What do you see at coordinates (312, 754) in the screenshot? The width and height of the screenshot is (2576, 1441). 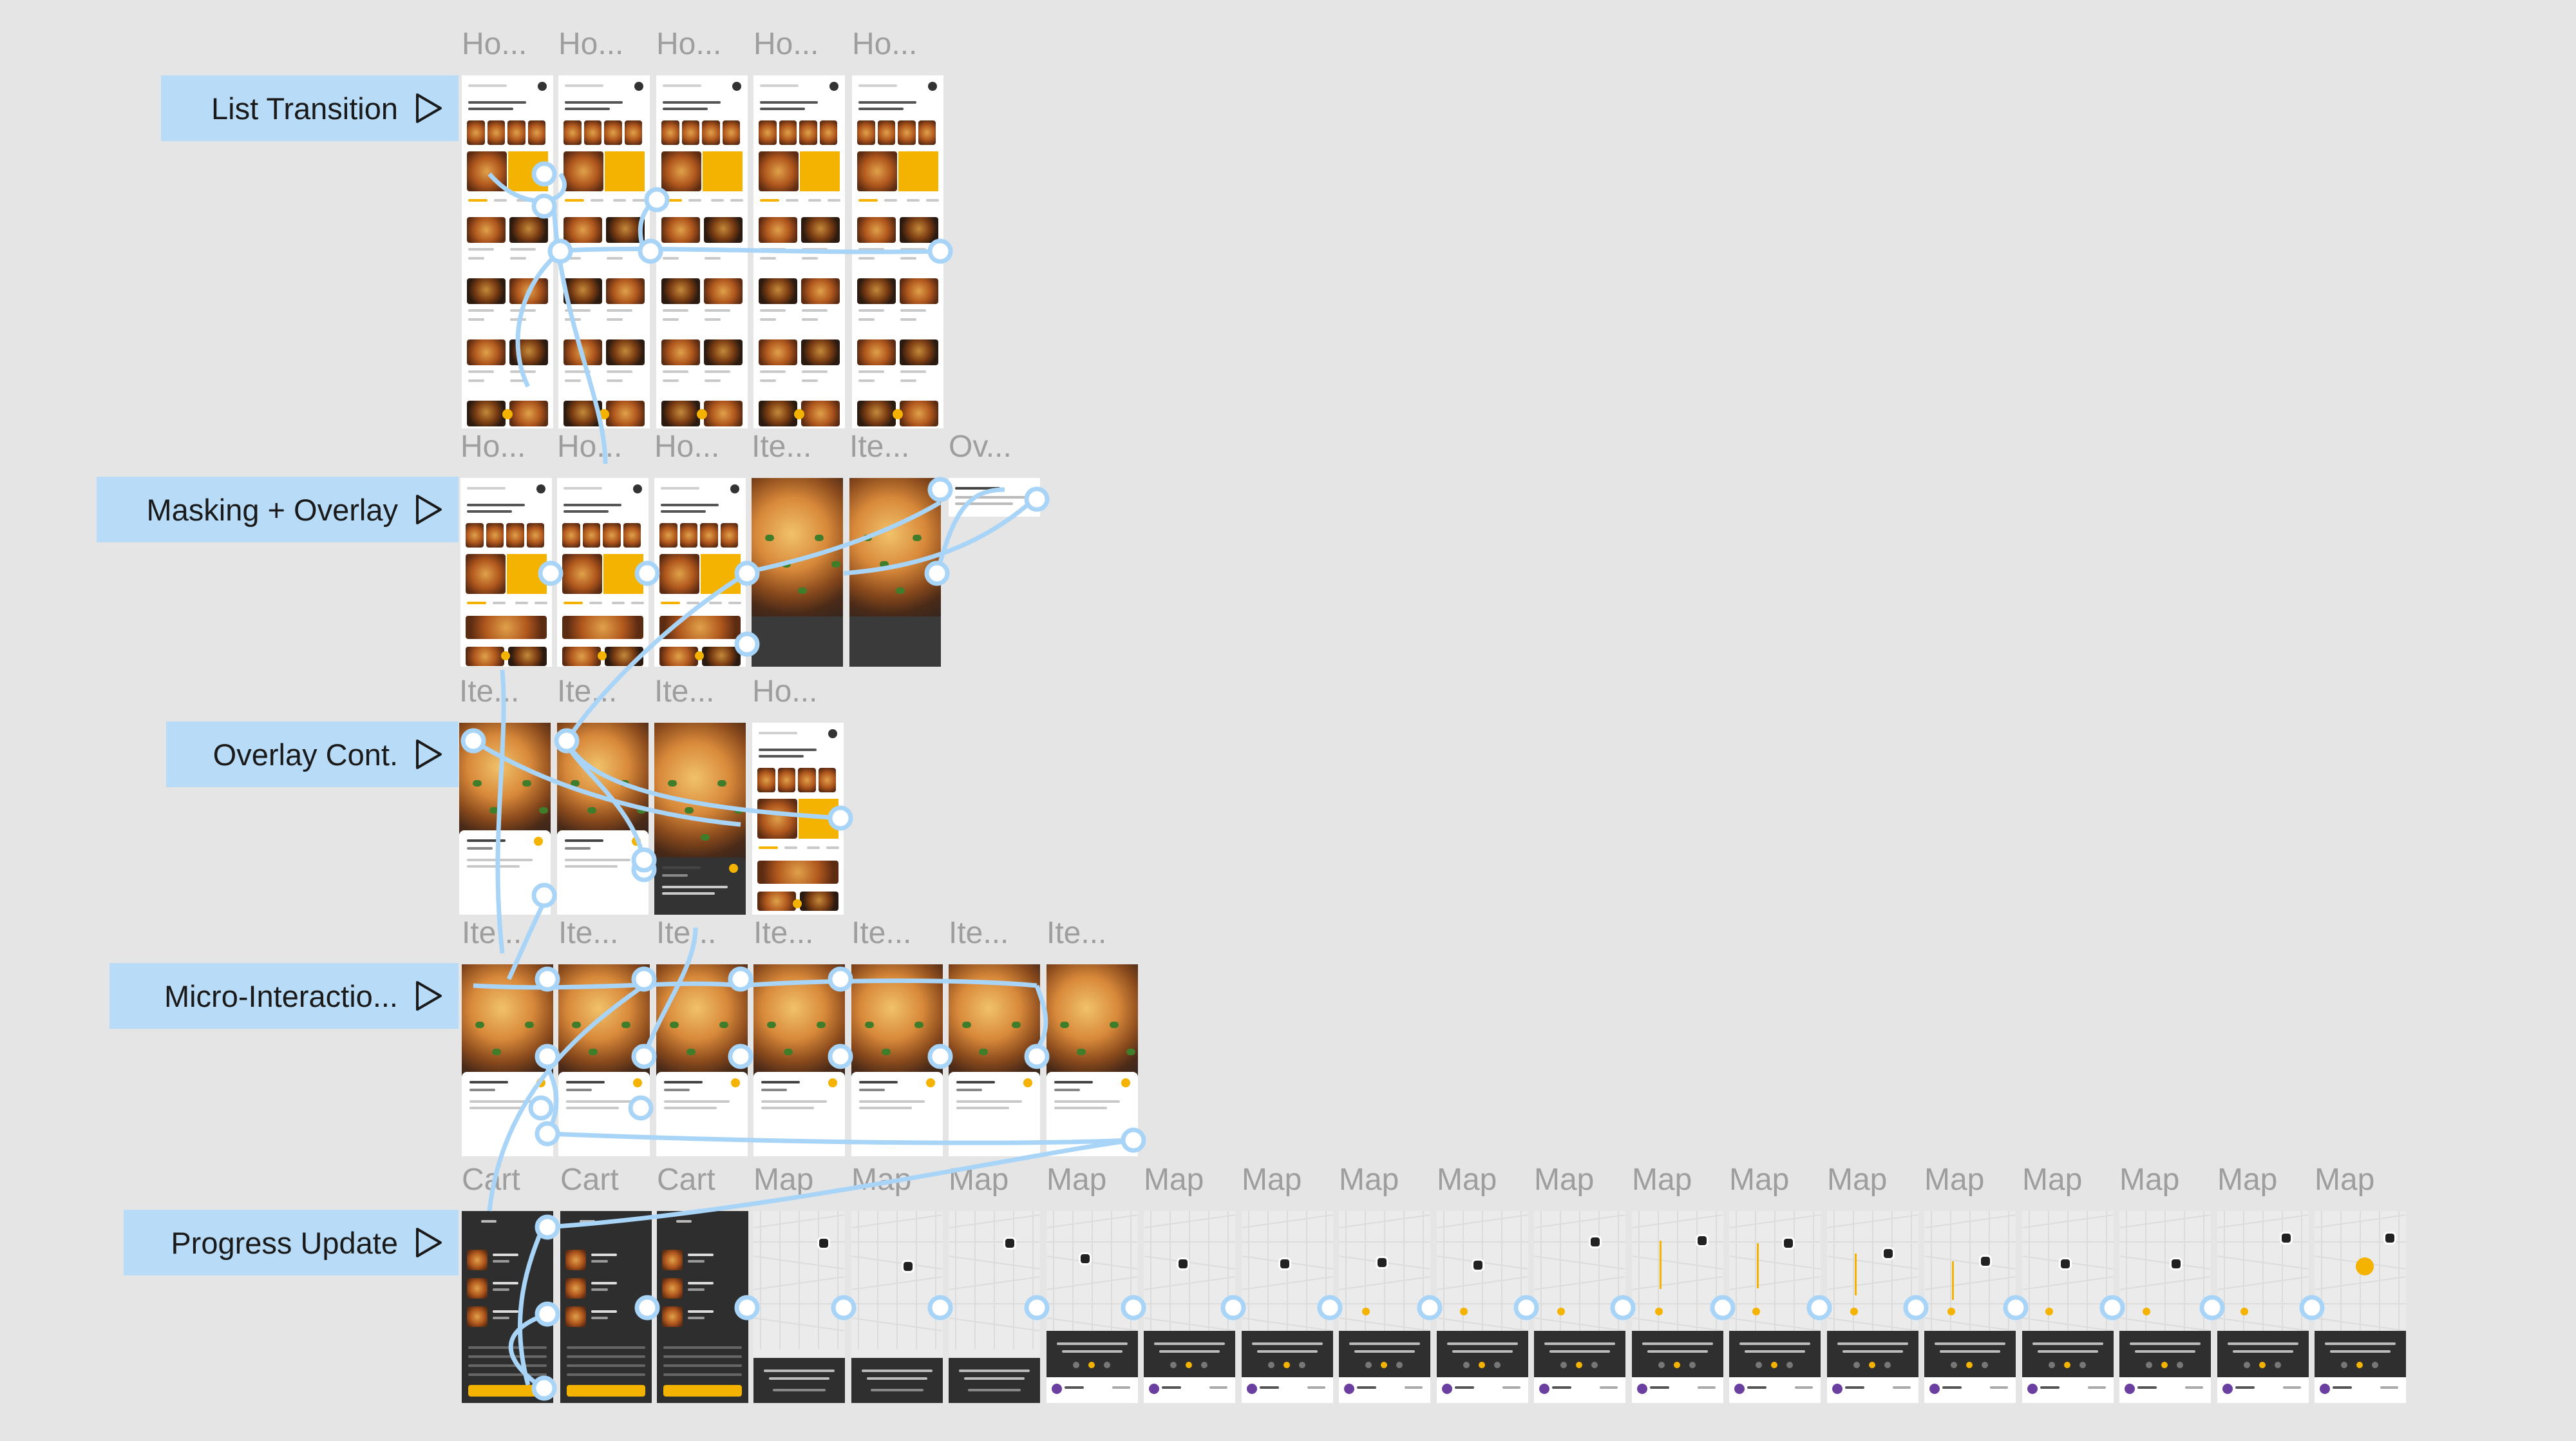 I see `flow-start-overlay-cont: Overlay Cont.` at bounding box center [312, 754].